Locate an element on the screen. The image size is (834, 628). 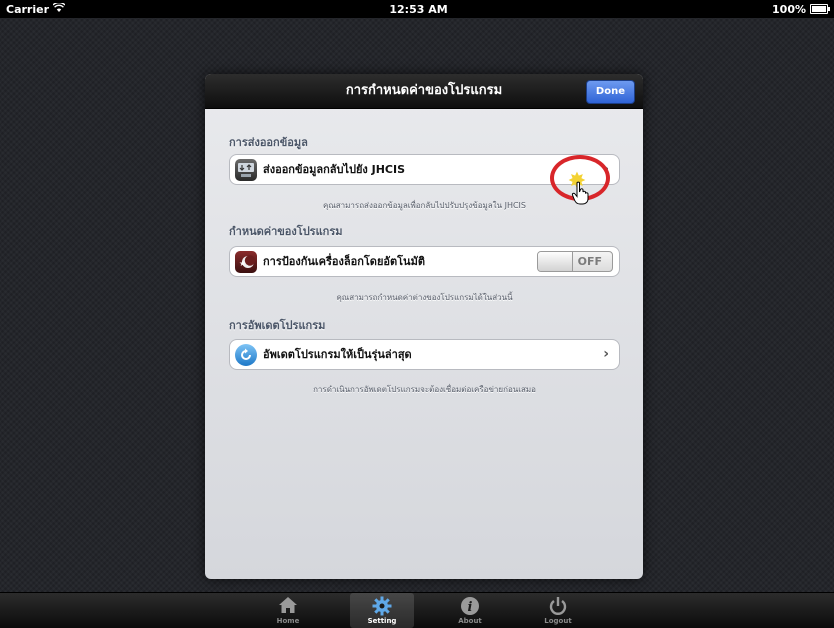
section-header-export: การส่งออกข้อมูล is located at coordinates (268, 142).